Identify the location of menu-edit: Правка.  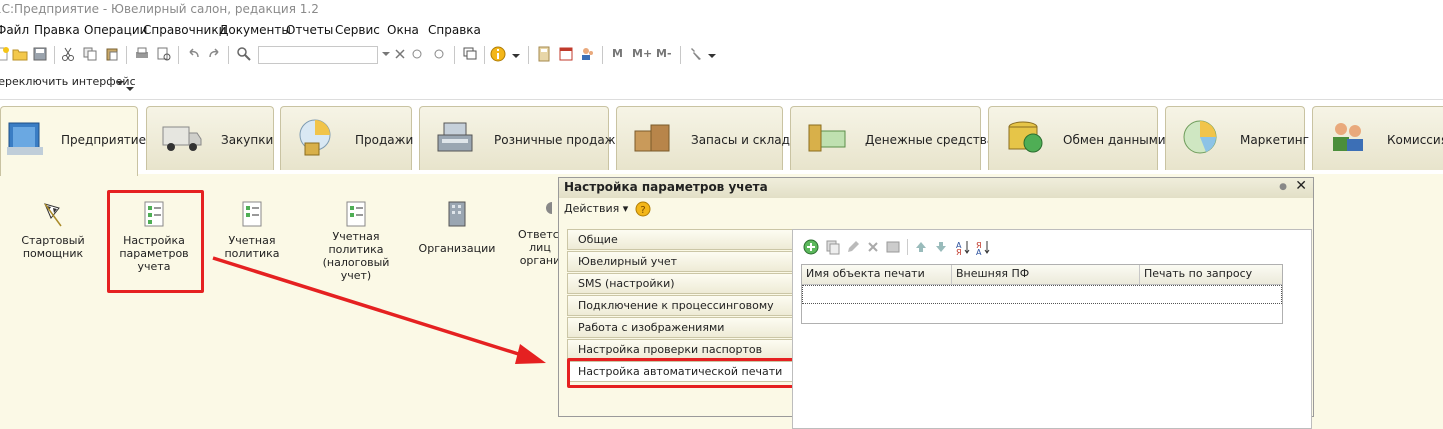
(57, 30).